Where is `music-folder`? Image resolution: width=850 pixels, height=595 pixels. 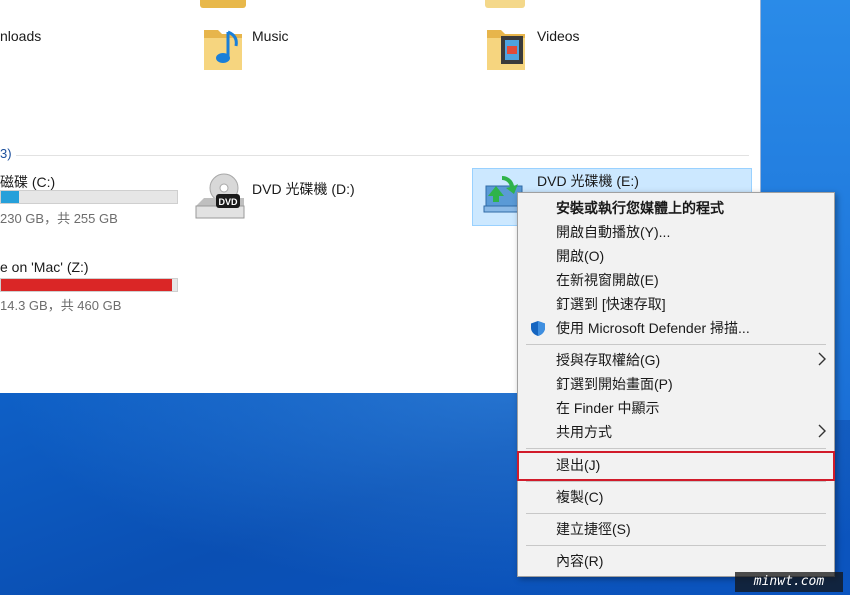 music-folder is located at coordinates (223, 48).